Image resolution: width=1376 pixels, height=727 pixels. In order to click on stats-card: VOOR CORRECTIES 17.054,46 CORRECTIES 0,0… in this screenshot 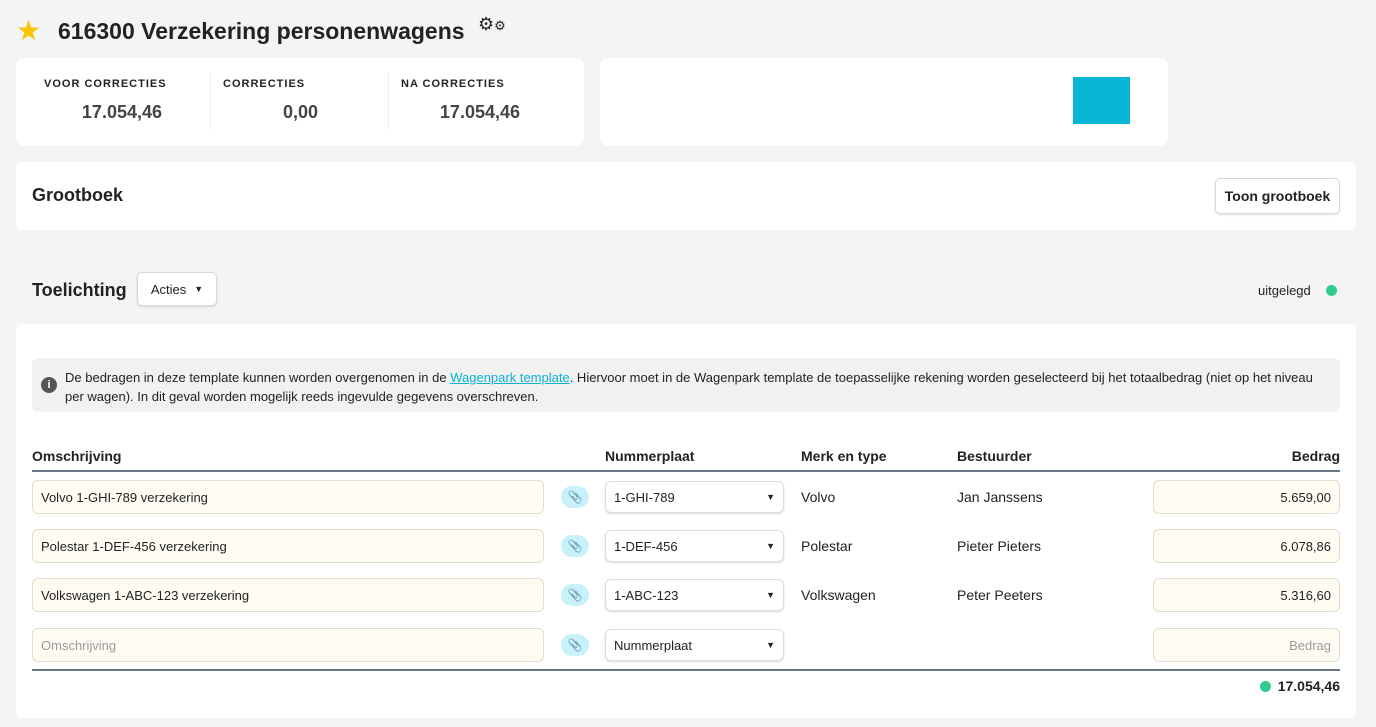, I will do `click(300, 102)`.